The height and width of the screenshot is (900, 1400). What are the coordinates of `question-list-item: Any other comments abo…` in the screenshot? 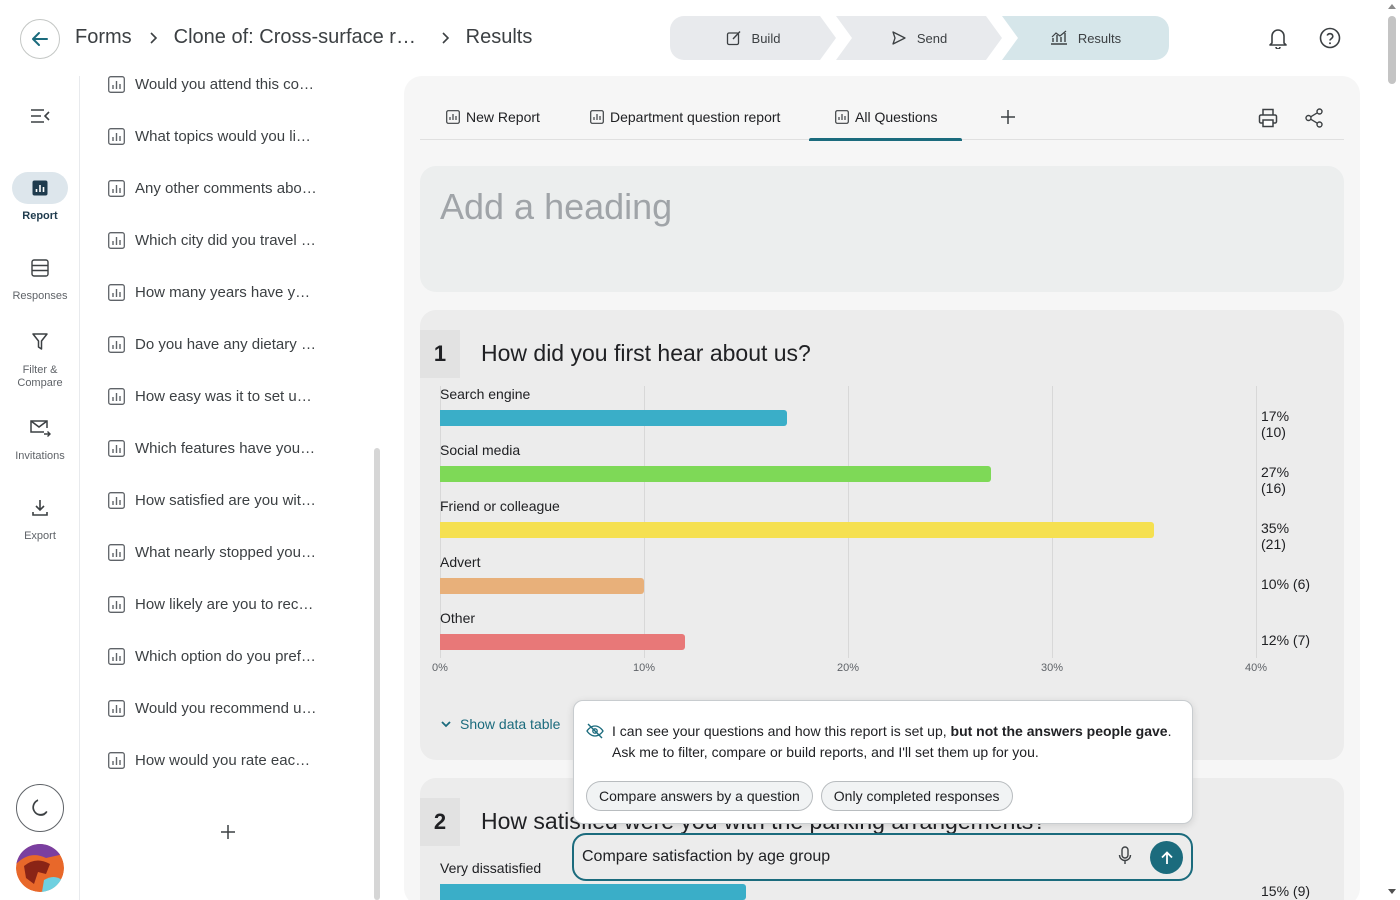 It's located at (212, 188).